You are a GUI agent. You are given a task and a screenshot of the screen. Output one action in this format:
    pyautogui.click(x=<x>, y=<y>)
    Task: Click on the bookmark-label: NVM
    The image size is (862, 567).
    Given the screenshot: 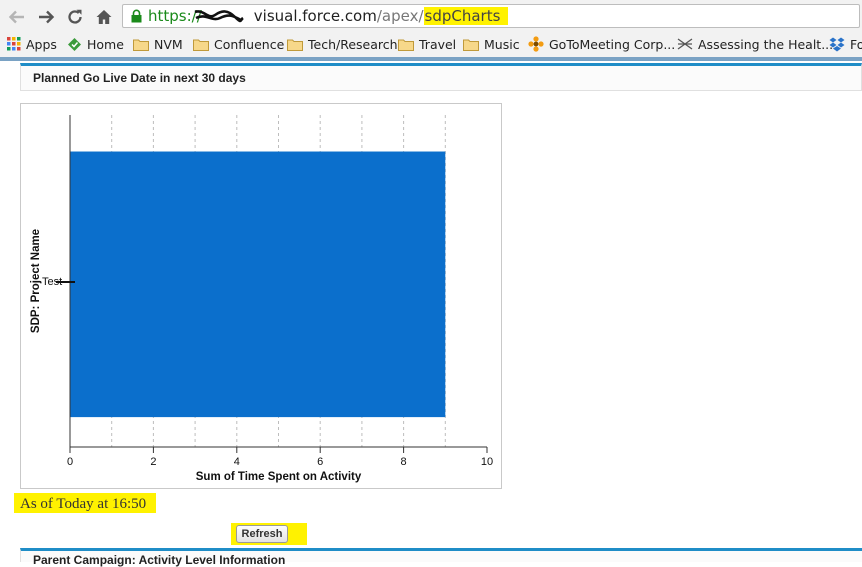 What is the action you would take?
    pyautogui.click(x=168, y=44)
    